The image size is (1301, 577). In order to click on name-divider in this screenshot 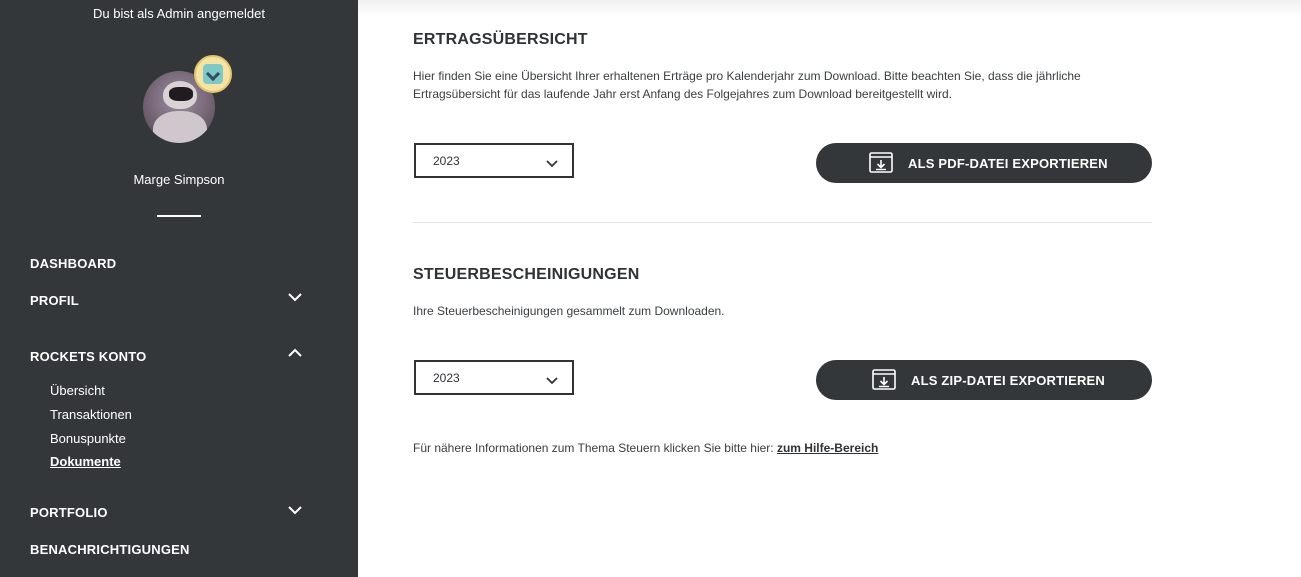, I will do `click(179, 216)`.